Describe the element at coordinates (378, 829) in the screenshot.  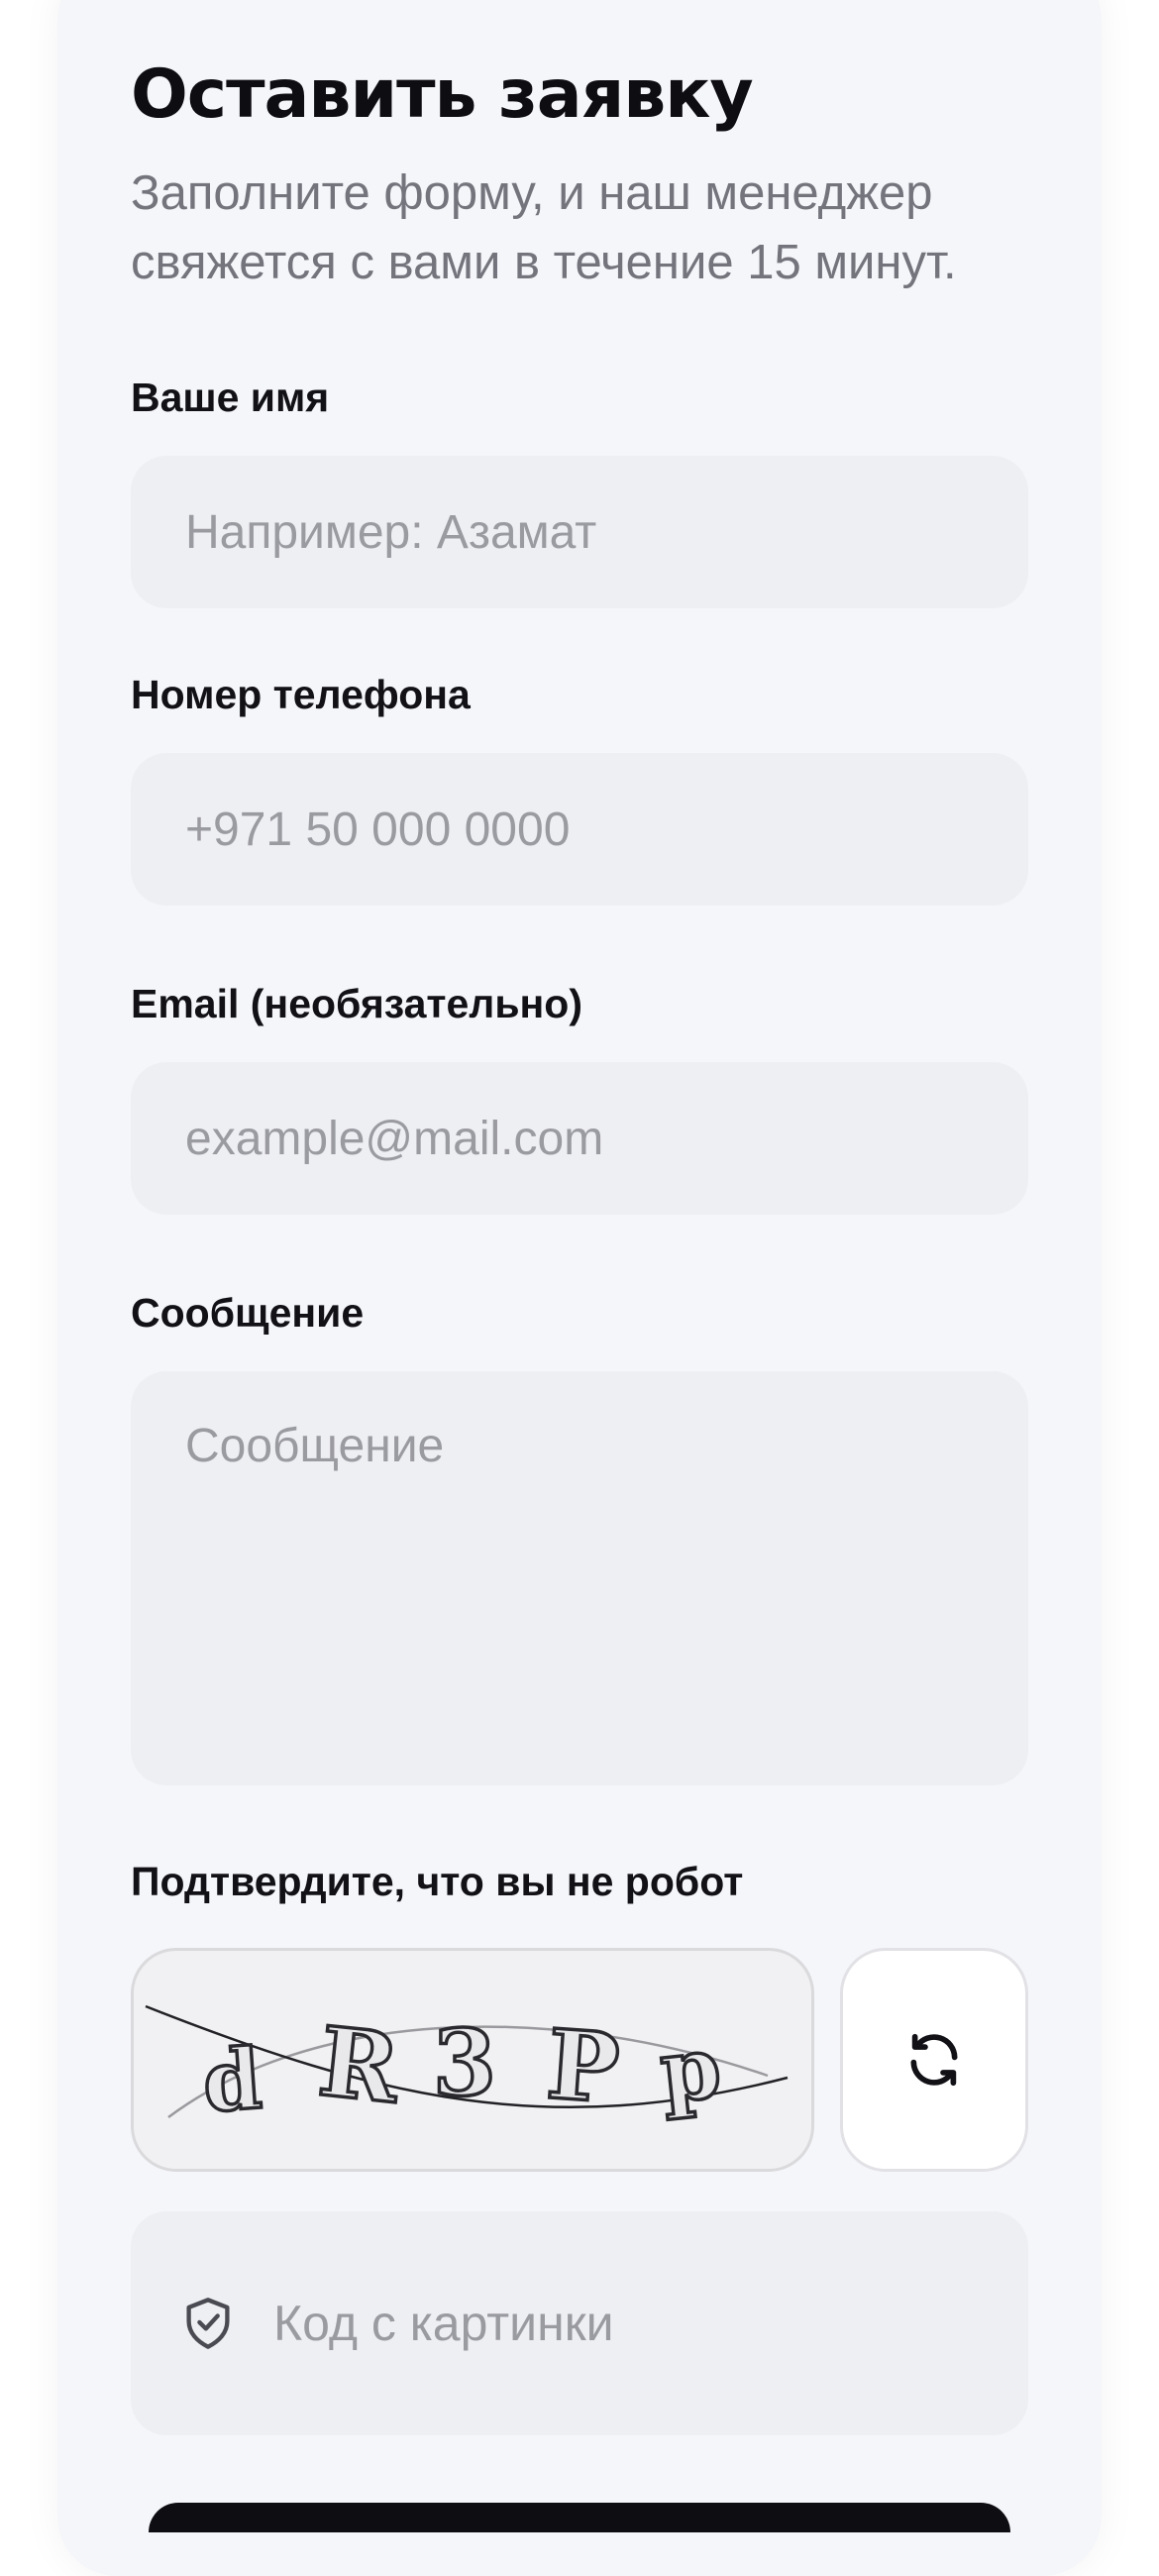
I see `phone-placeholder: +971 50 000 0000` at that location.